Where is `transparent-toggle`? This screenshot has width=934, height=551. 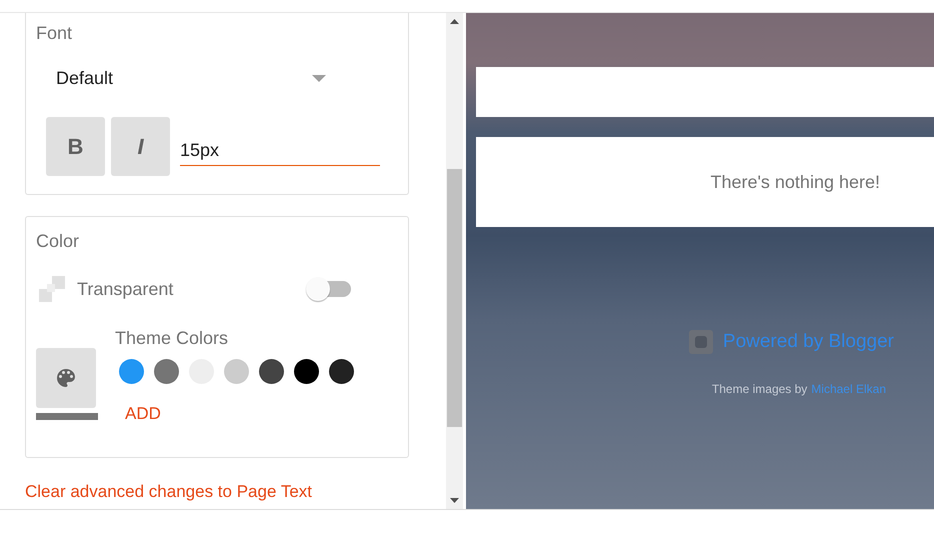
transparent-toggle is located at coordinates (329, 289).